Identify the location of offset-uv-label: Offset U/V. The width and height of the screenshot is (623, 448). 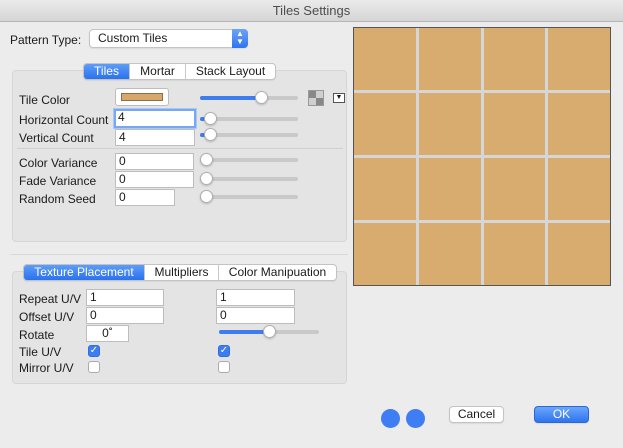
(47, 317).